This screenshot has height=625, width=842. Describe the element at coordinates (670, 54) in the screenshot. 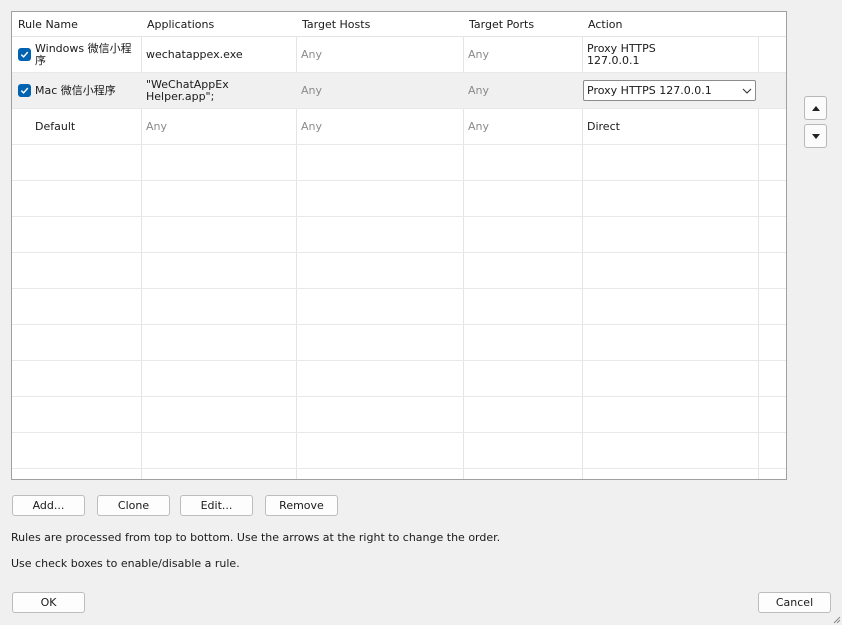

I see `action-cell: Proxy HTTPS 127.0.0.1` at that location.